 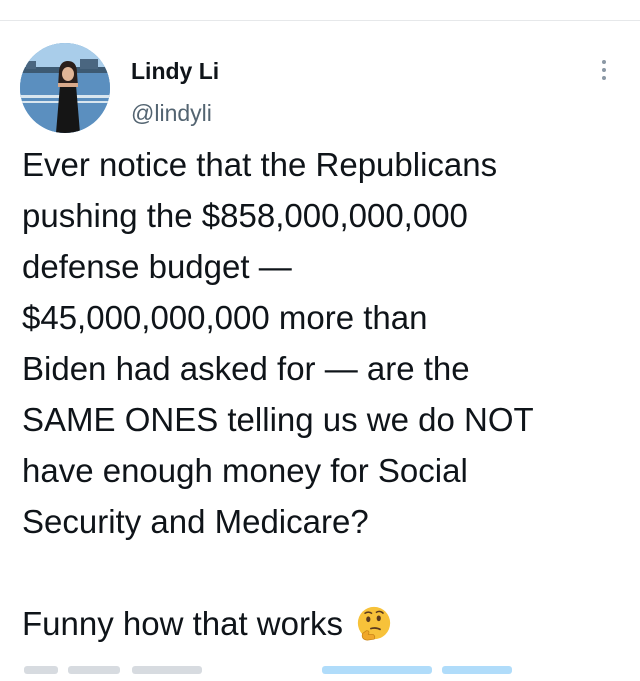 I want to click on tweet-line: Biden had asked for — are the, so click(x=246, y=368).